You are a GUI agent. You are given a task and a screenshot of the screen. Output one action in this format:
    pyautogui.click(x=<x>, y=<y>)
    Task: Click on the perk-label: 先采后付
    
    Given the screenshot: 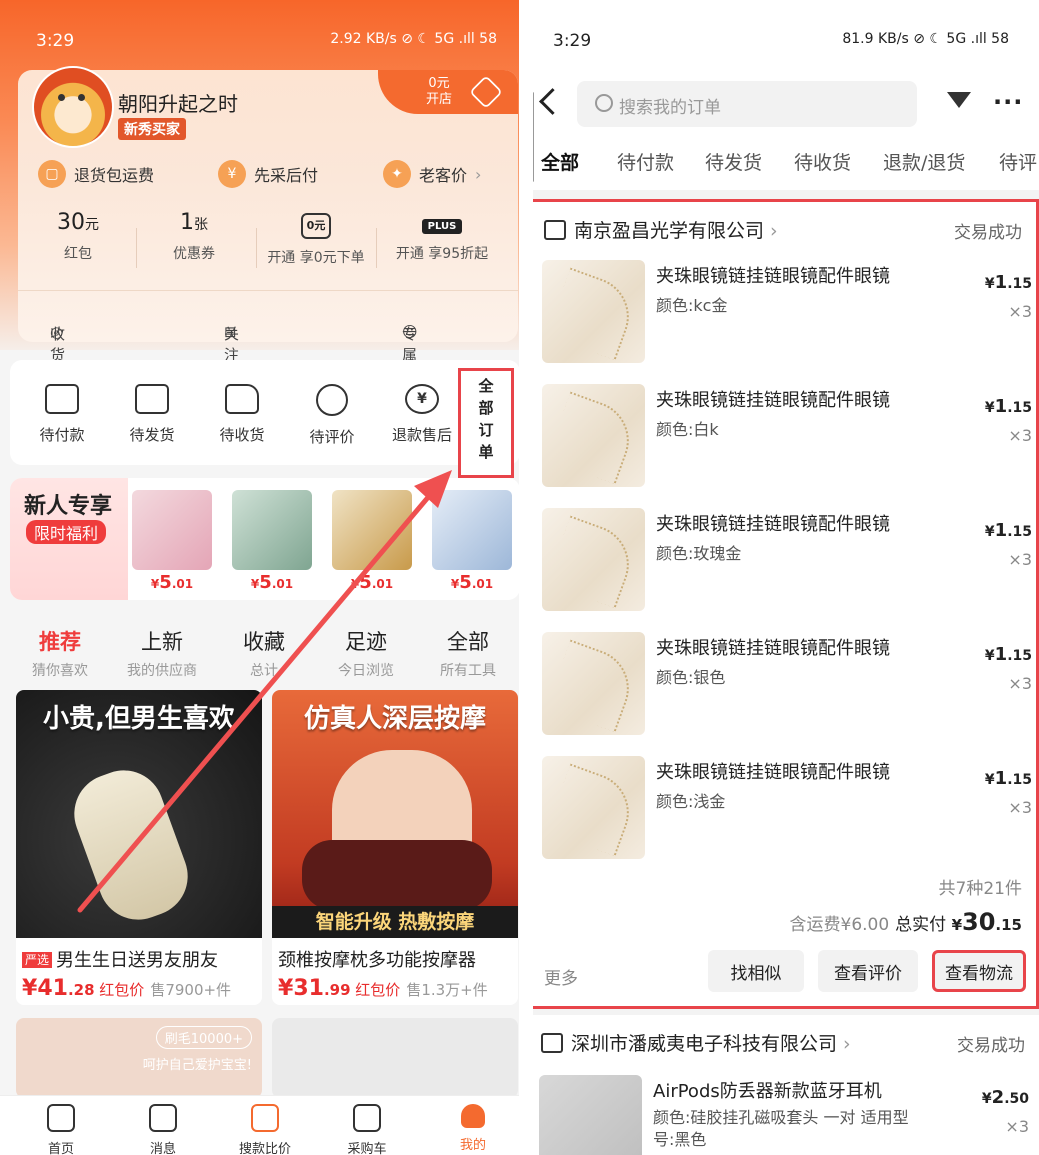 What is the action you would take?
    pyautogui.click(x=286, y=175)
    